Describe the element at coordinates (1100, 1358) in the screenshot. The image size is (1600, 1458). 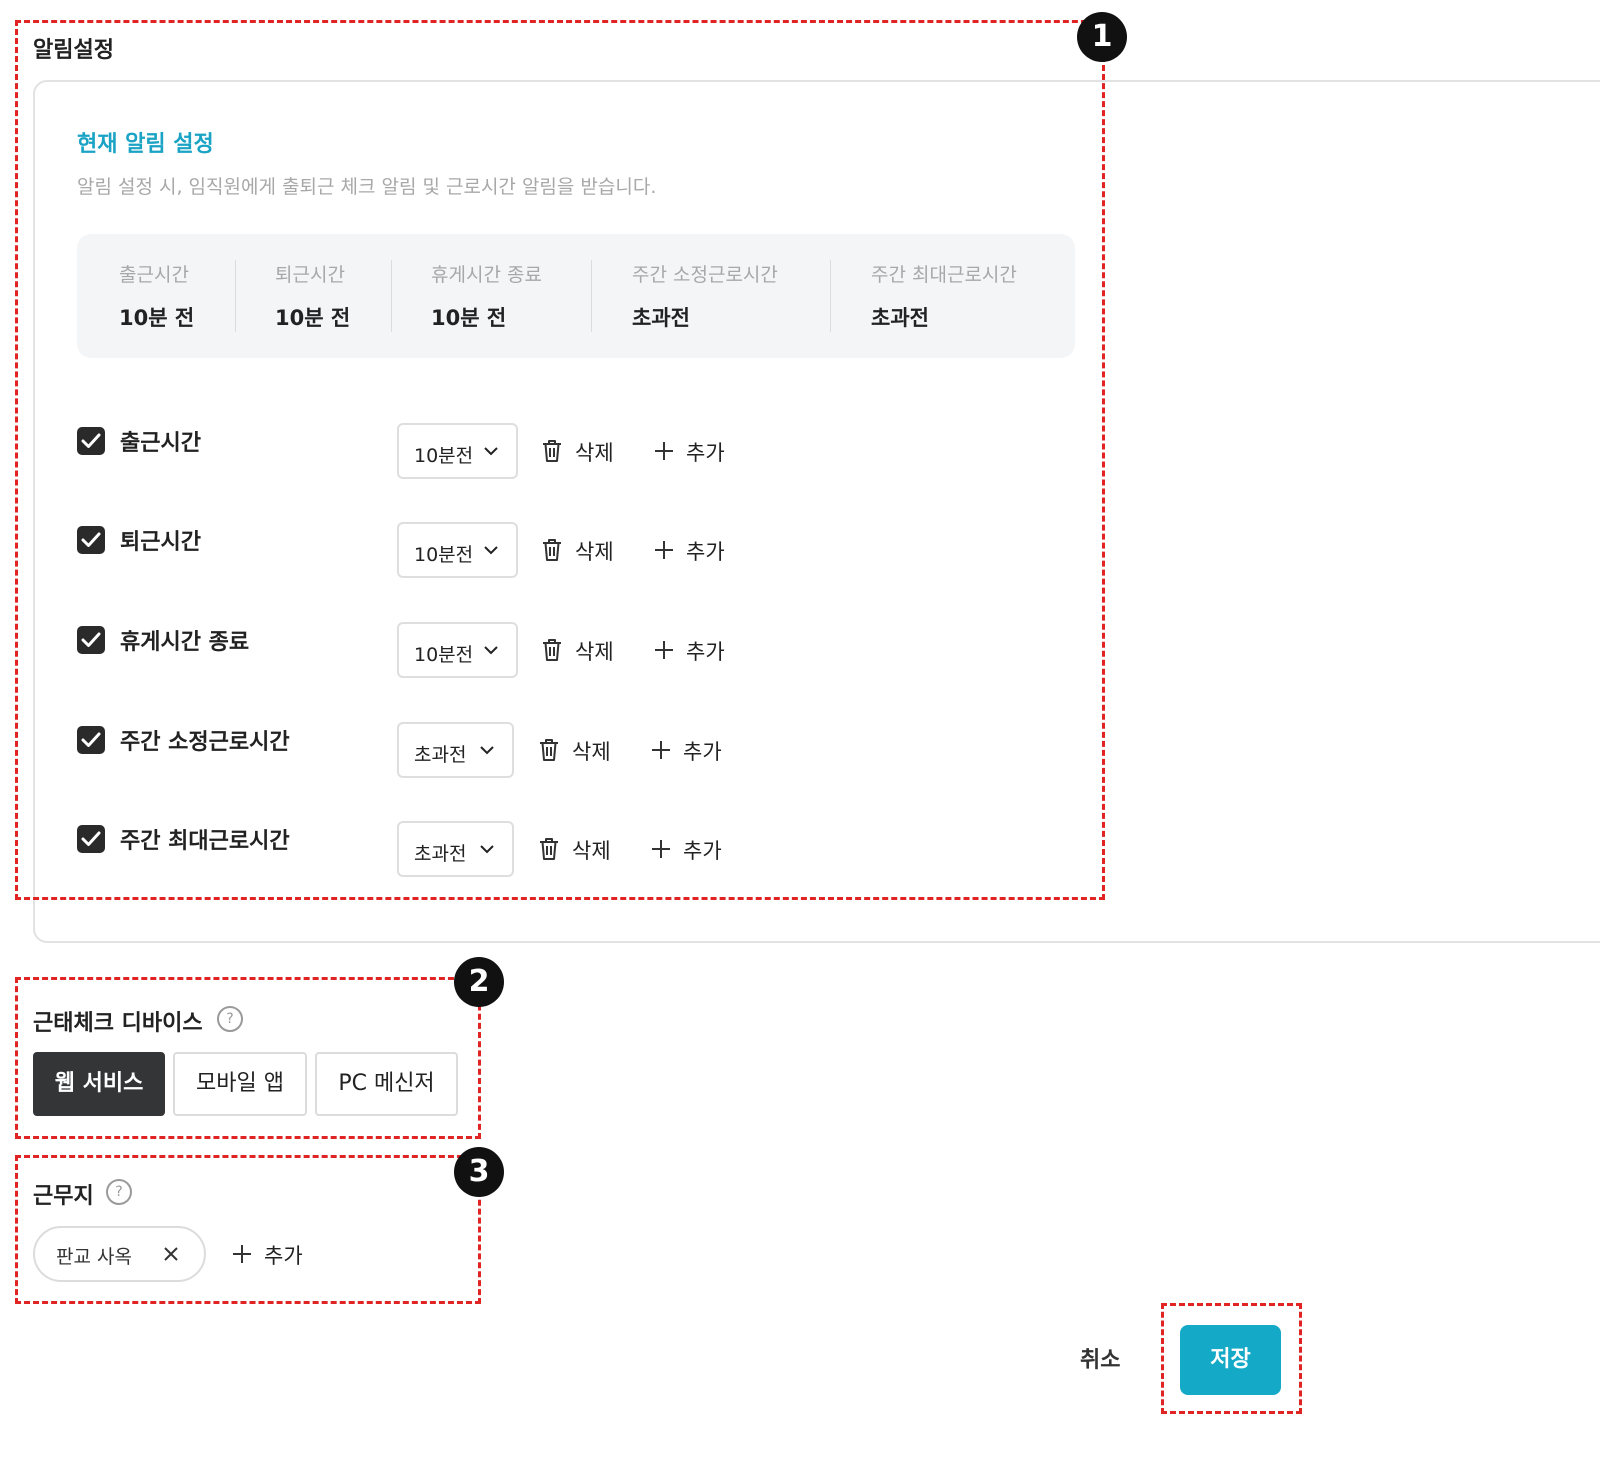
I see `cancel-button: 취소` at that location.